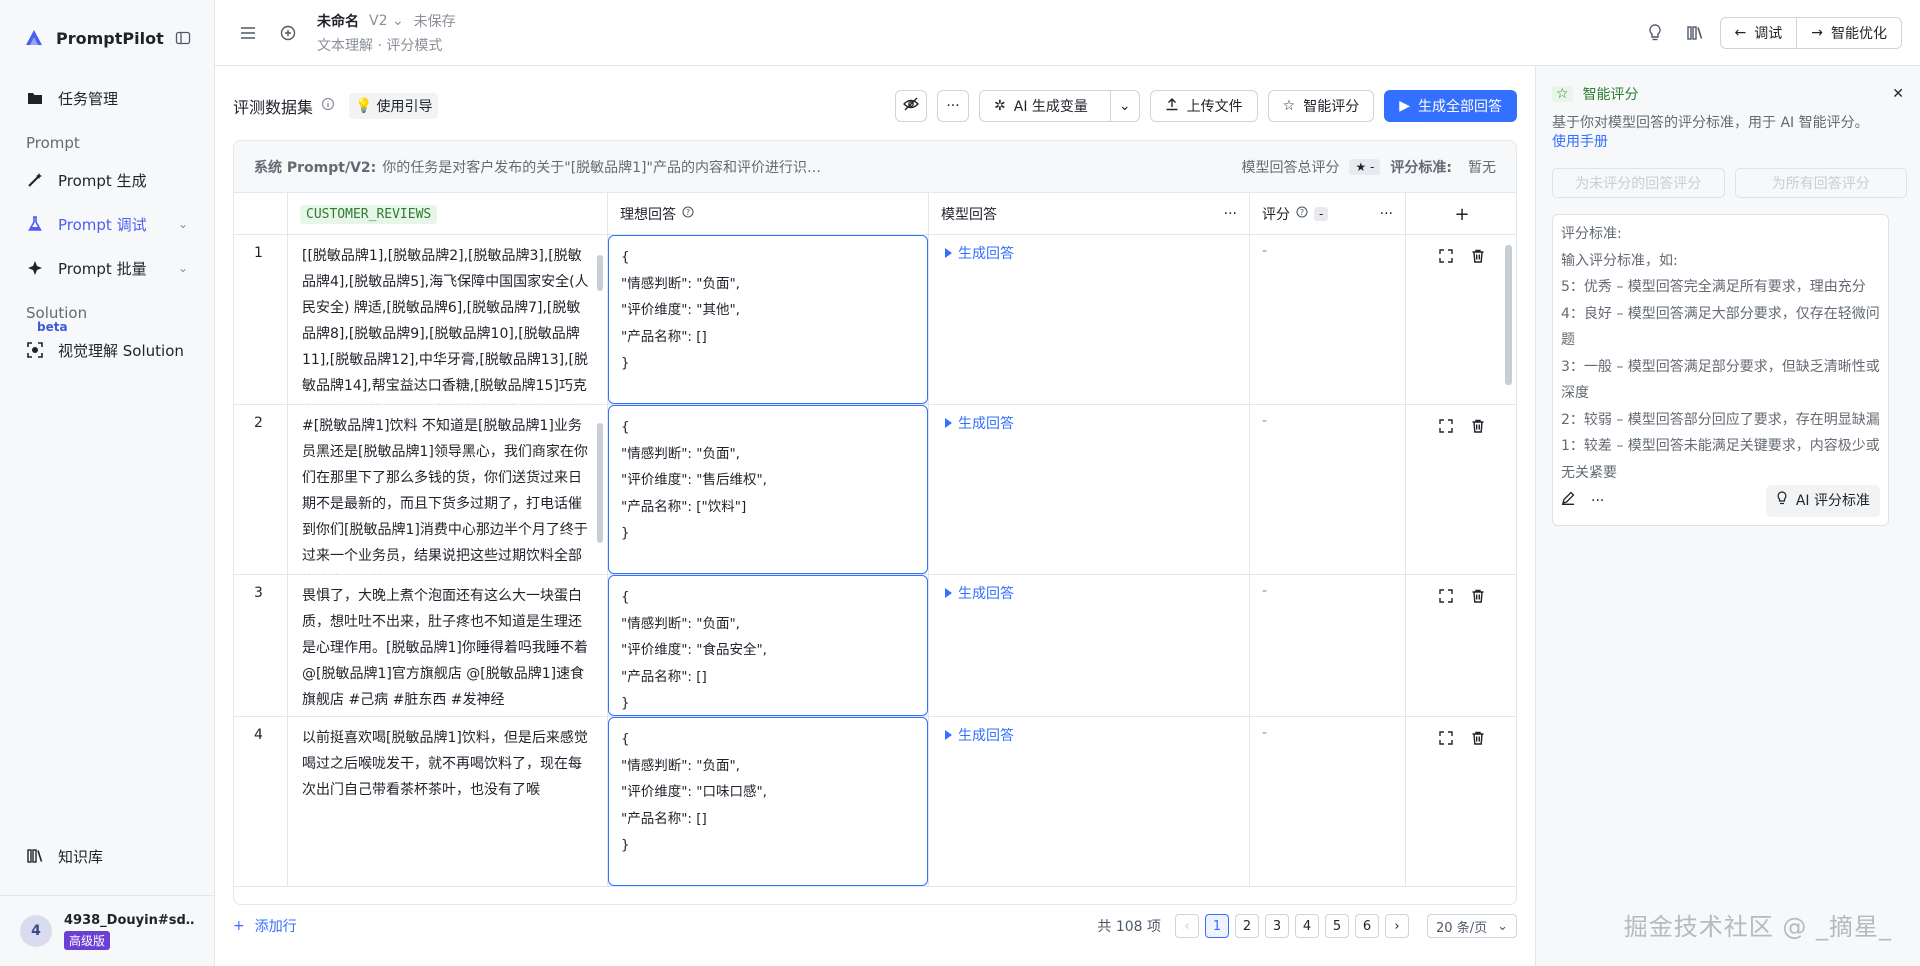 The image size is (1920, 966). I want to click on page-2: 2, so click(1247, 926).